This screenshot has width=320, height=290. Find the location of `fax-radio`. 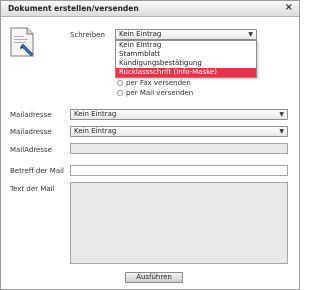

fax-radio is located at coordinates (120, 83).